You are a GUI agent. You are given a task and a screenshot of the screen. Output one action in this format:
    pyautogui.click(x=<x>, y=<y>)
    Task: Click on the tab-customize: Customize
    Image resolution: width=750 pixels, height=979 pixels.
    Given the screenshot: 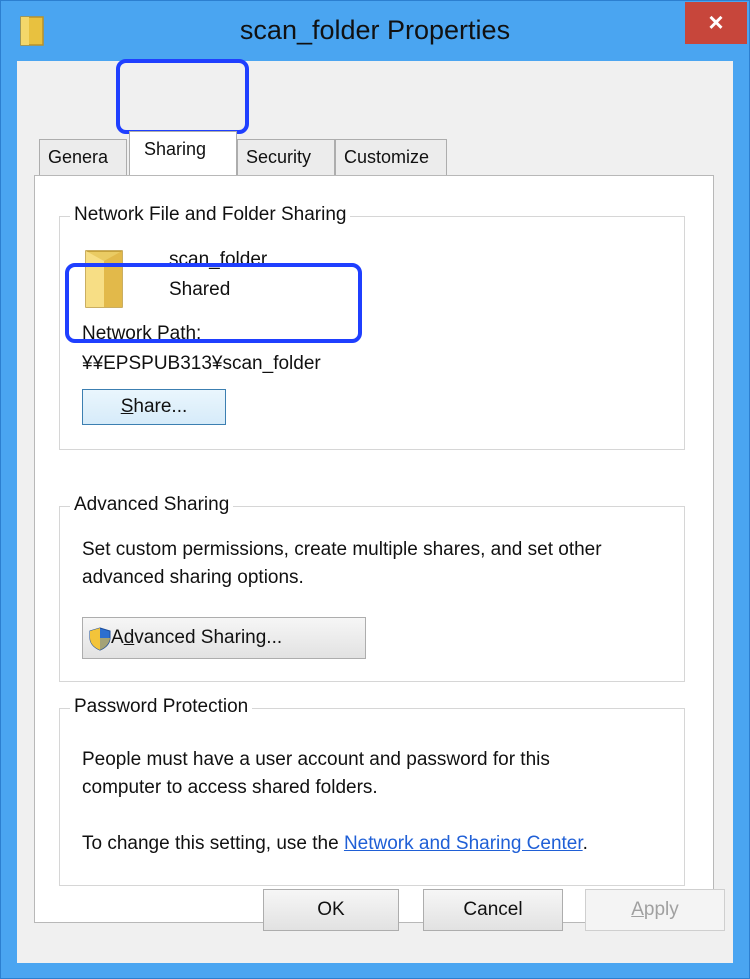 What is the action you would take?
    pyautogui.click(x=391, y=157)
    